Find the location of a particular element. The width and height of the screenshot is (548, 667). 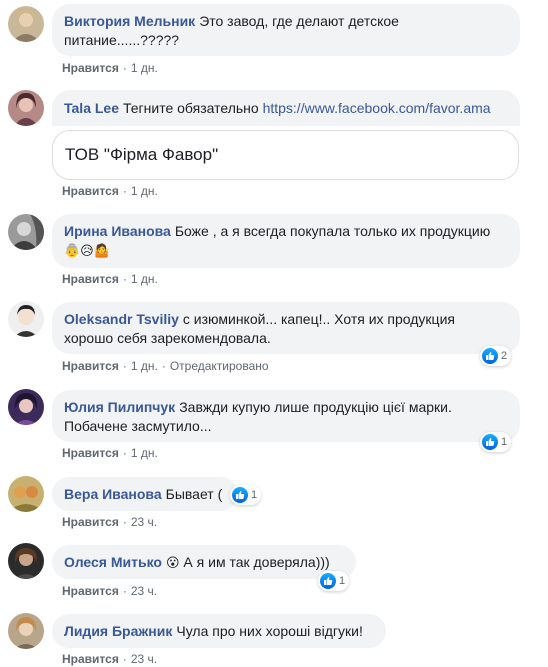

comment-author: Виктория Мельник is located at coordinates (129, 21).